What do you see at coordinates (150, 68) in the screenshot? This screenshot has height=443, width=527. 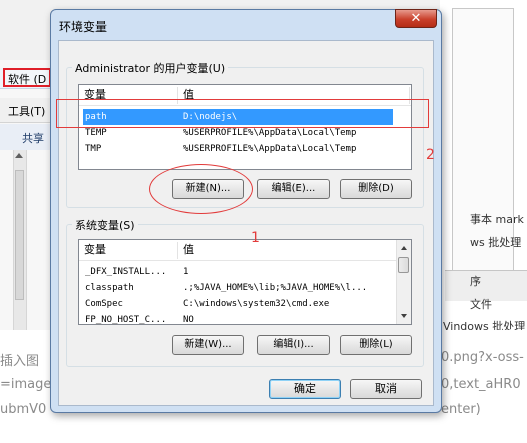 I see `user-variables-label: Administrator 的用户变量(U)` at bounding box center [150, 68].